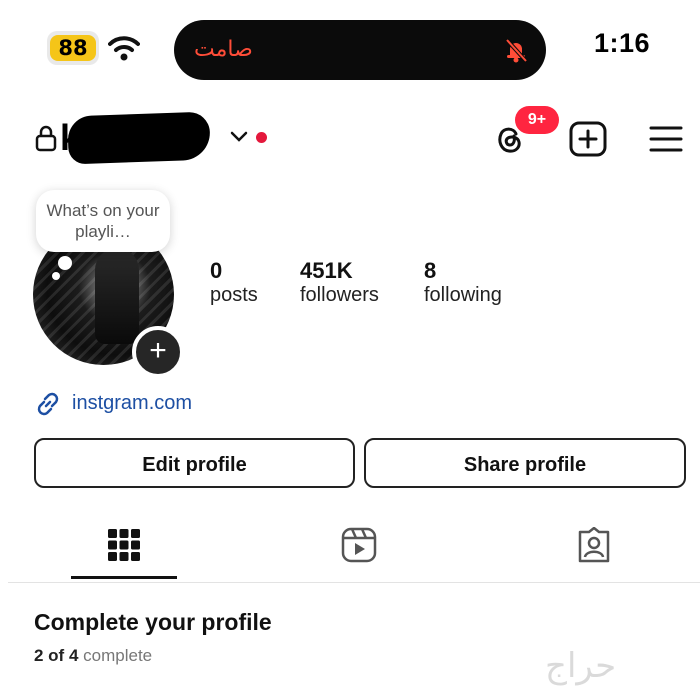 The height and width of the screenshot is (687, 700). I want to click on silent-mode-label: صامت, so click(223, 49).